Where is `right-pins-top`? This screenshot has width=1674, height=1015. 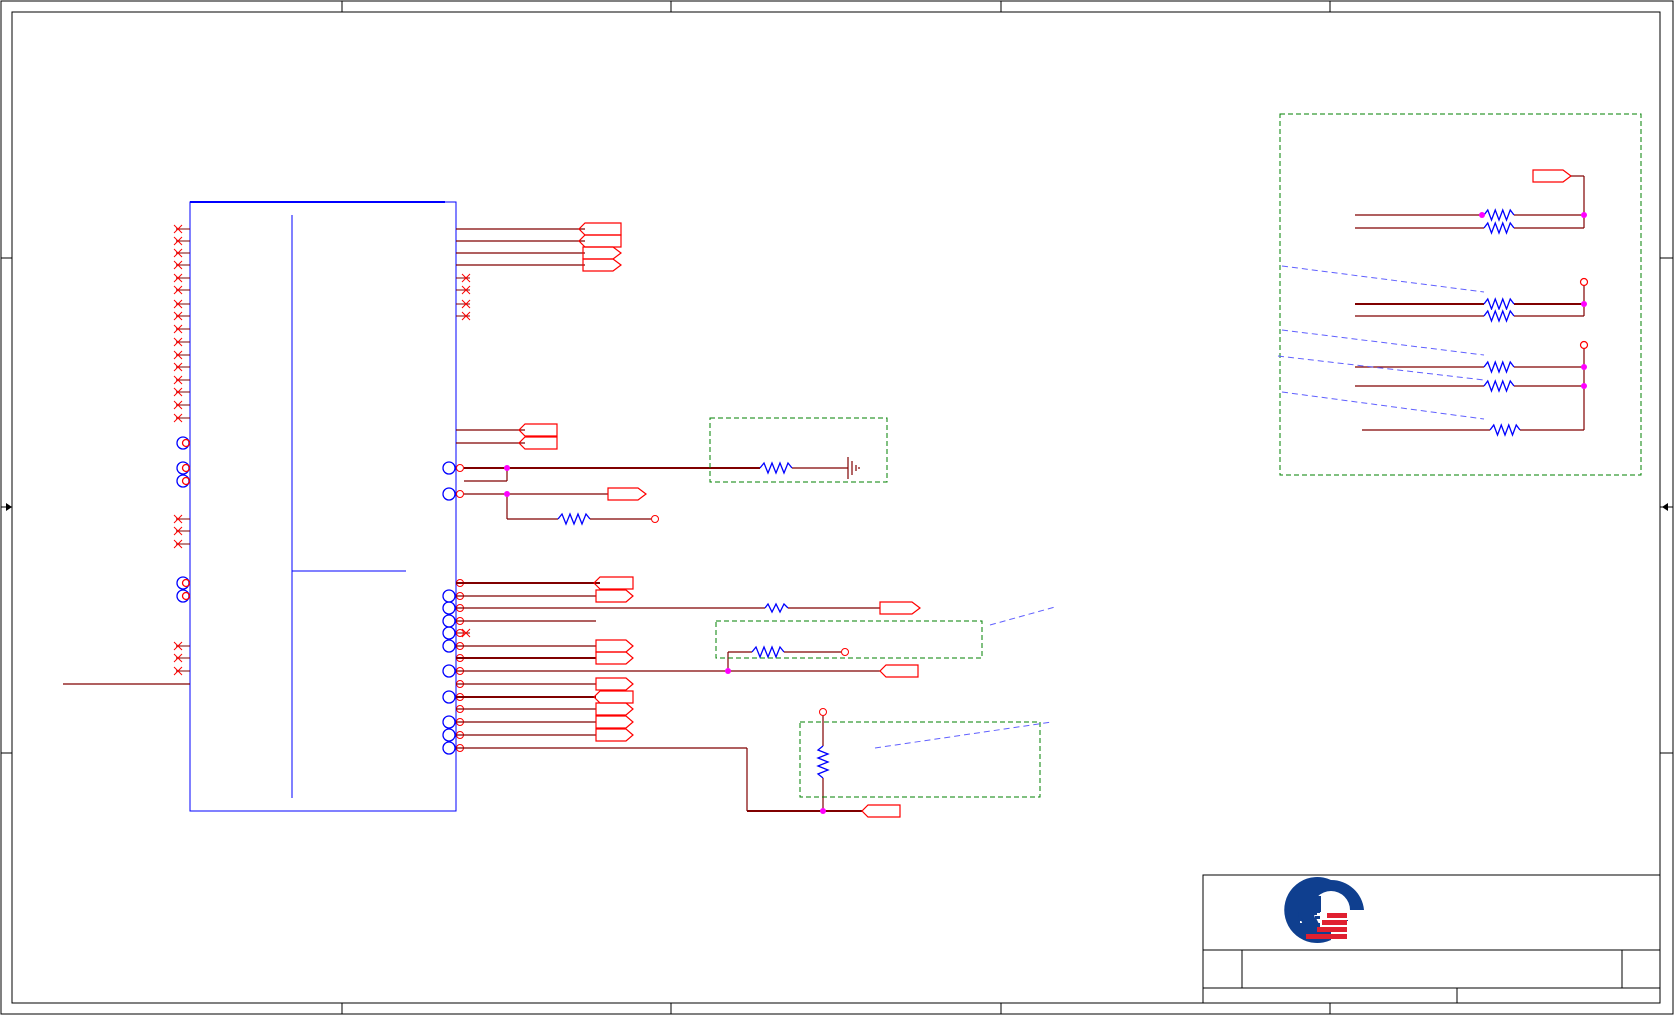
right-pins-top is located at coordinates (520, 247).